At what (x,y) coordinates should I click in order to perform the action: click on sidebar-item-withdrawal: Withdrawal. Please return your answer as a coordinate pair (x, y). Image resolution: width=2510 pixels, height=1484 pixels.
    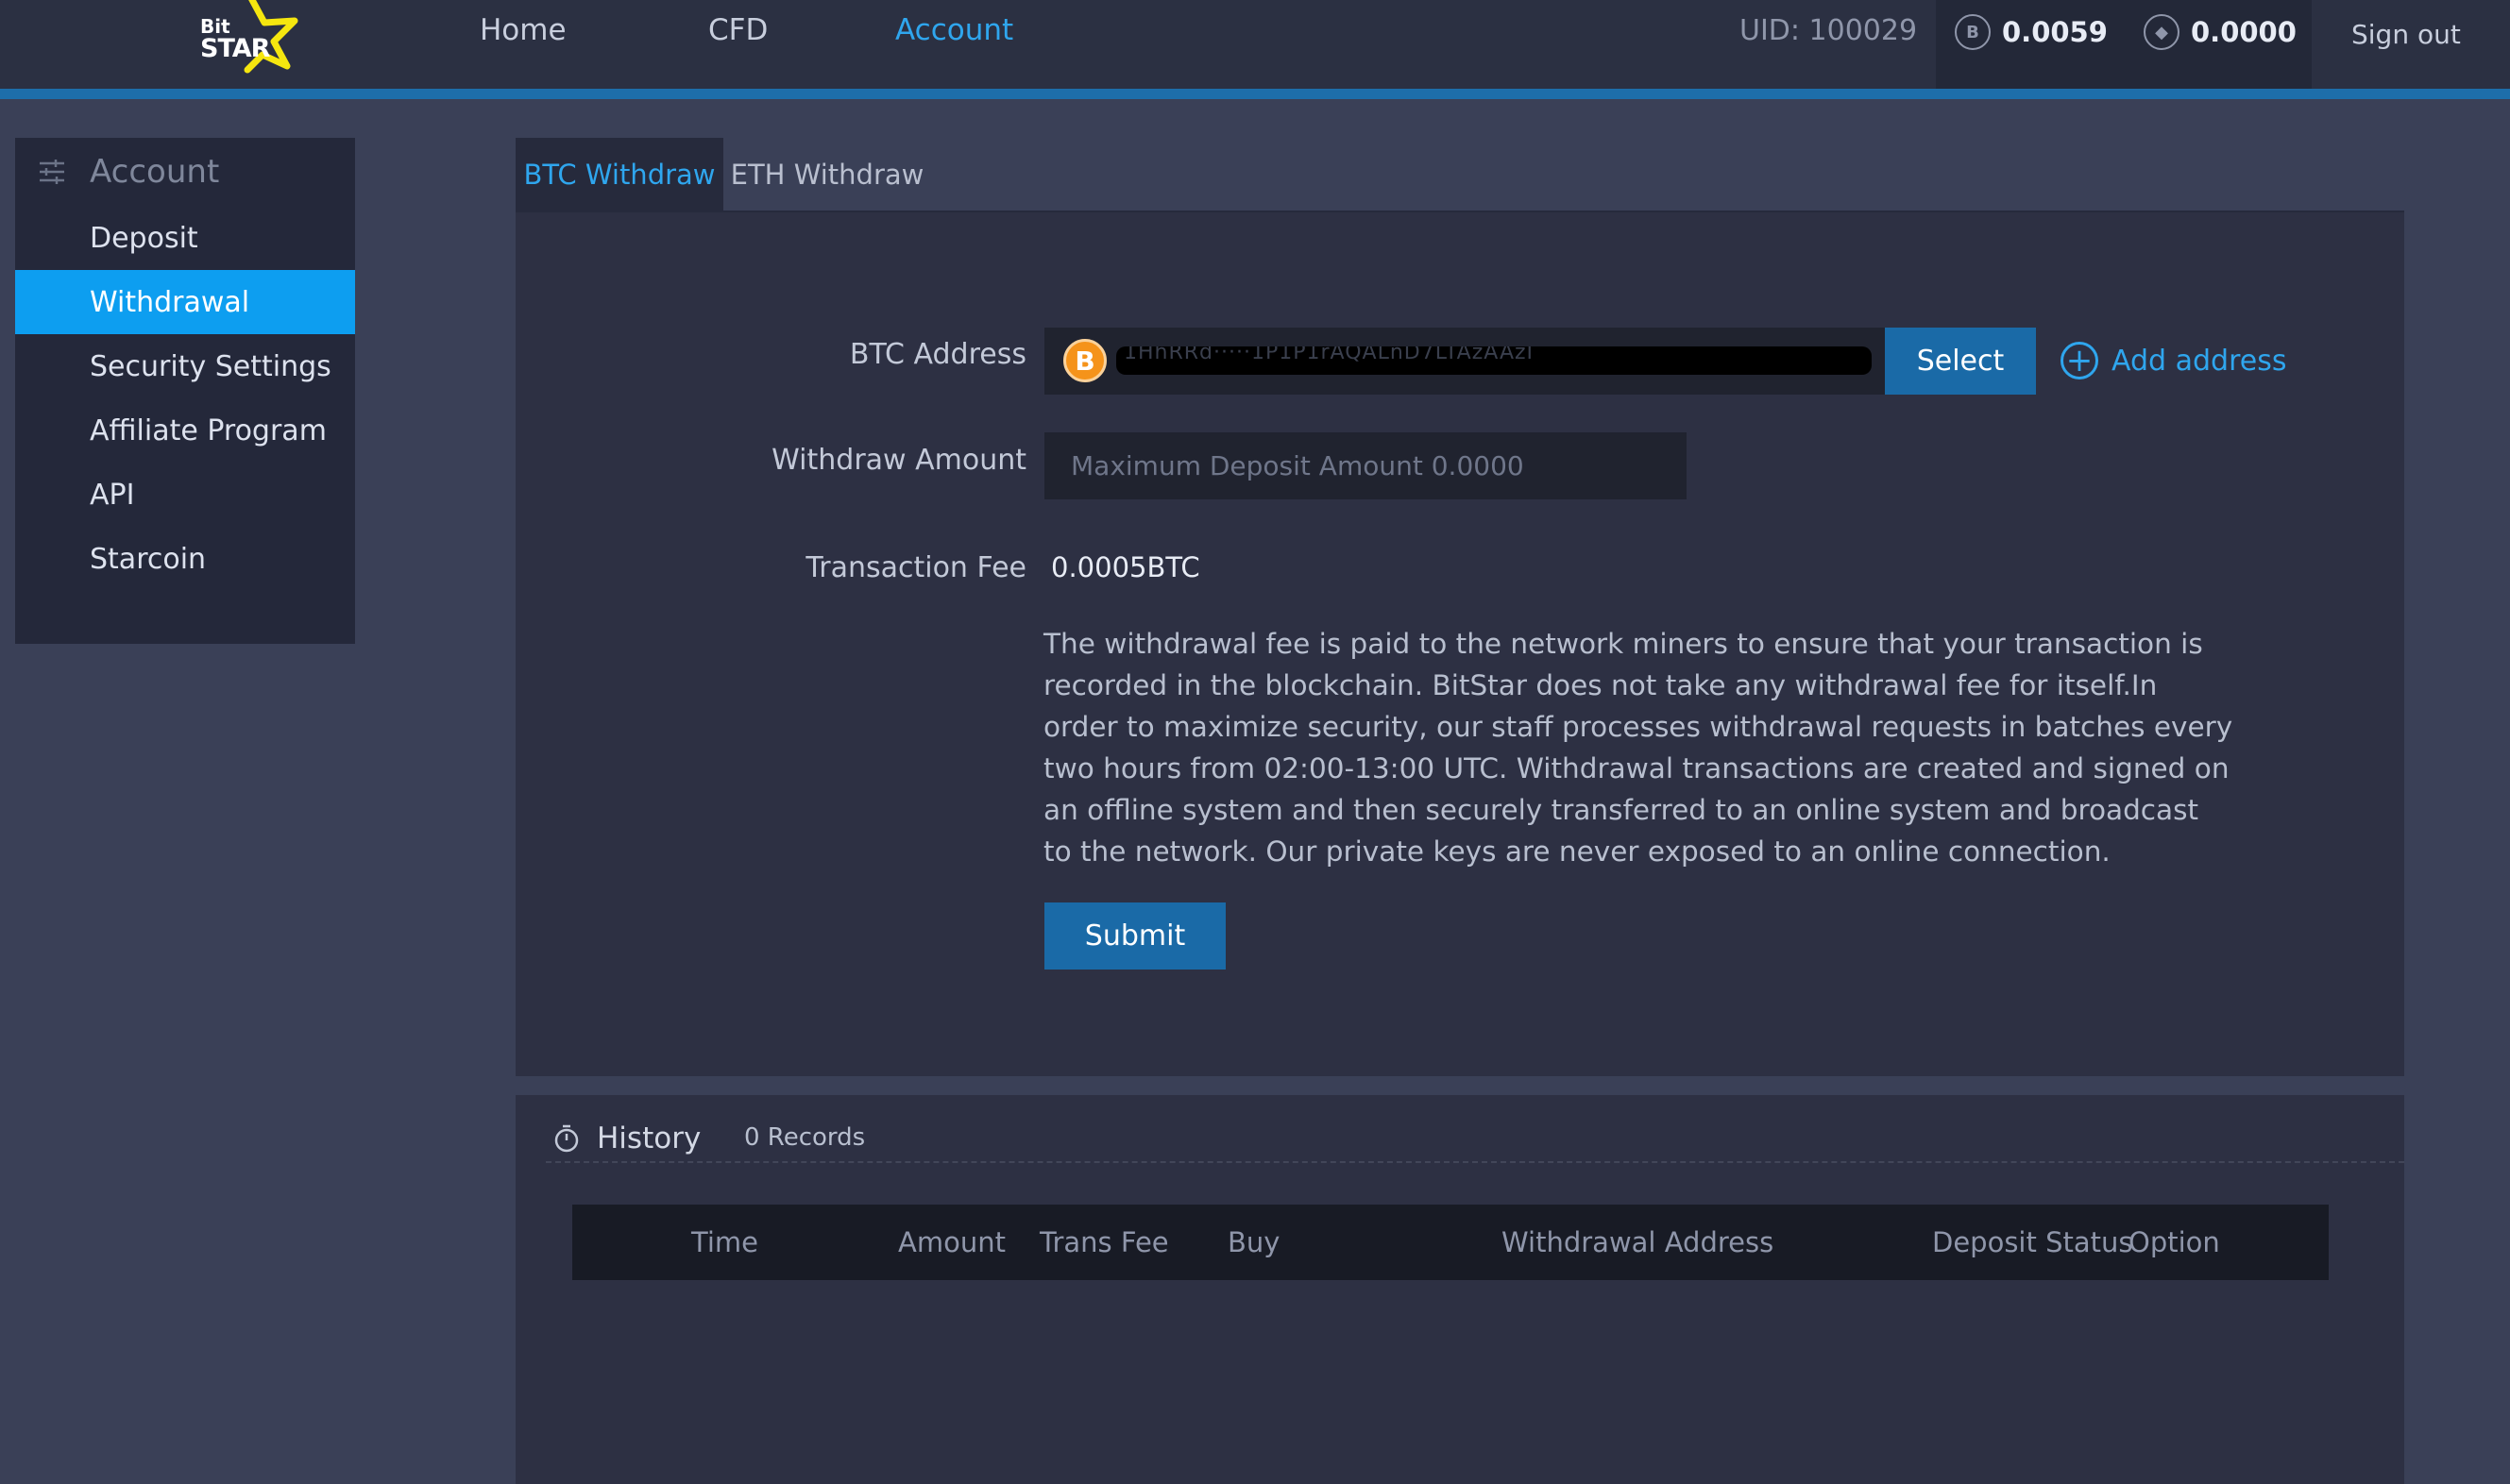
    Looking at the image, I should click on (185, 302).